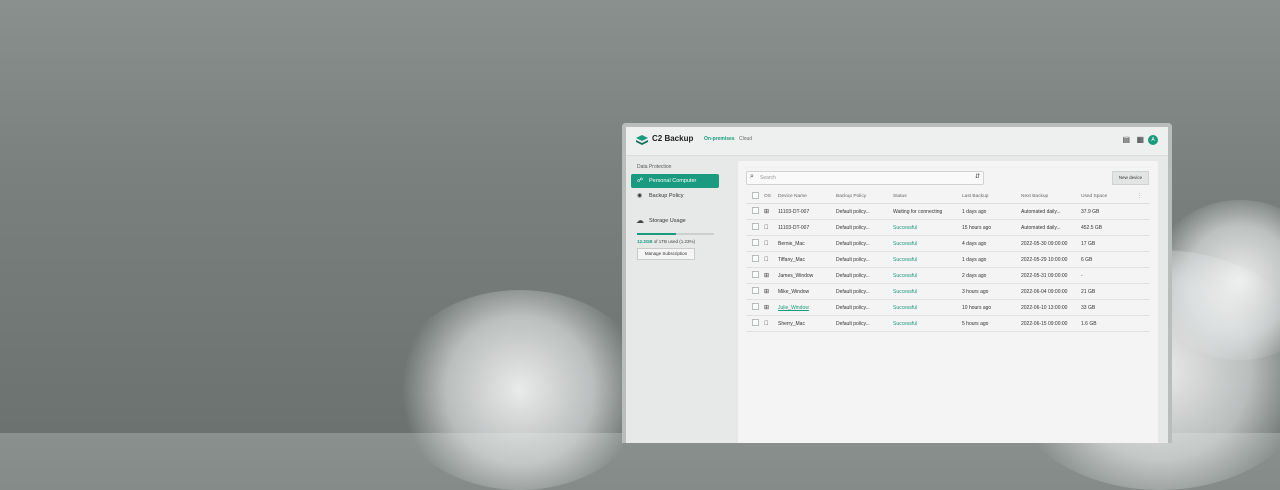 This screenshot has width=1280, height=490. I want to click on select-all-checkbox, so click(755, 195).